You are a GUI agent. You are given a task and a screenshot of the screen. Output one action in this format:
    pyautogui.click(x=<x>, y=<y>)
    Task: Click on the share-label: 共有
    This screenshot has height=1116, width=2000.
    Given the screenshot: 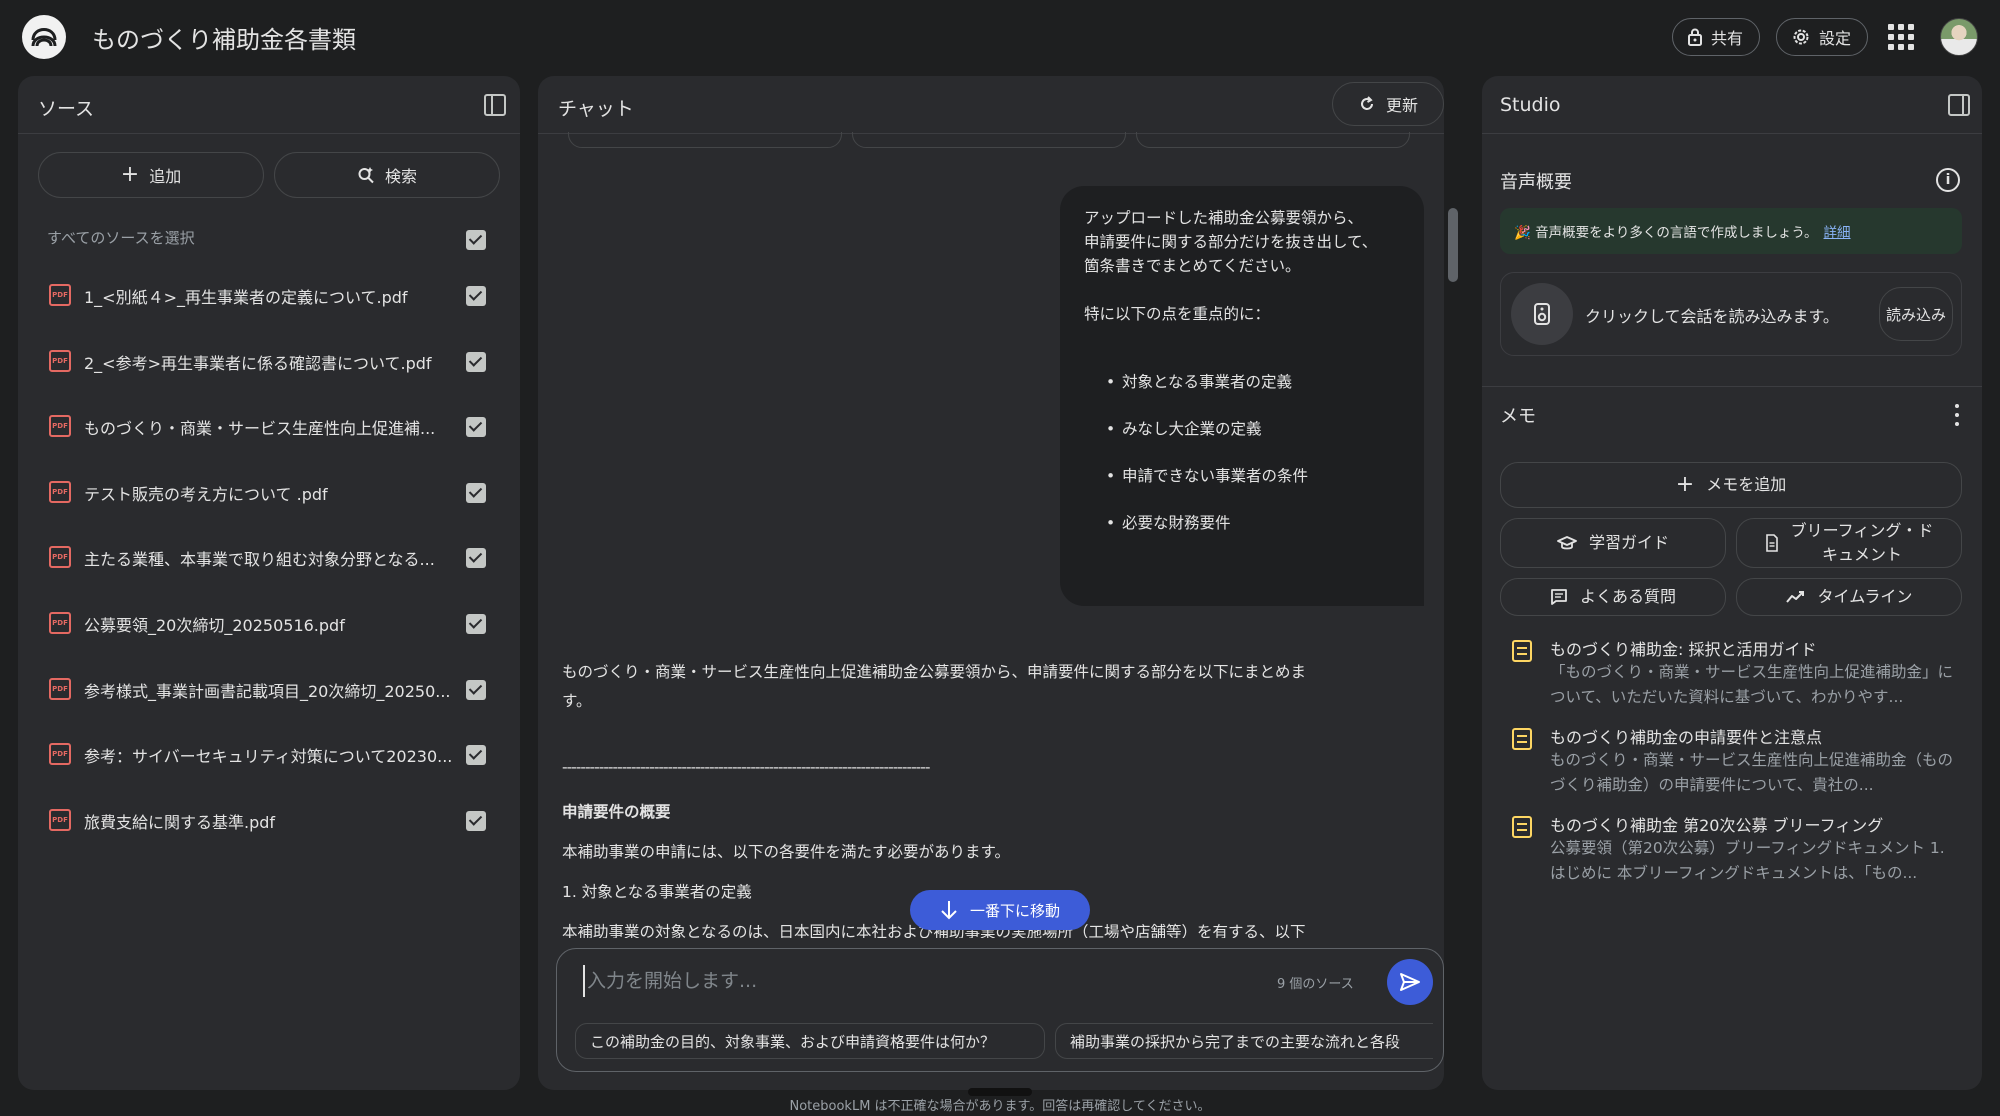 What is the action you would take?
    pyautogui.click(x=1727, y=38)
    